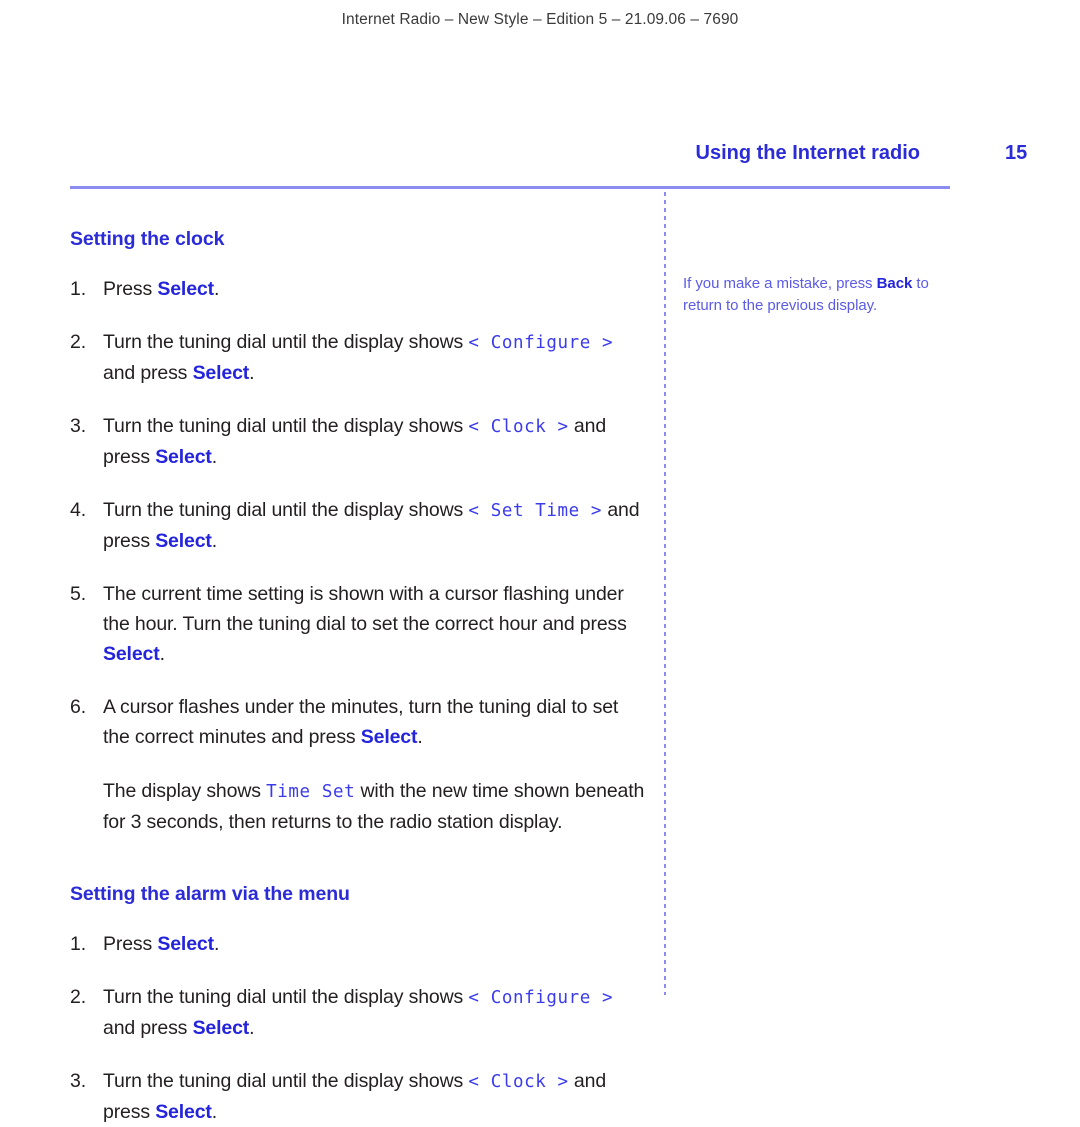 The width and height of the screenshot is (1080, 1127). What do you see at coordinates (535, 511) in the screenshot?
I see `lcd-display-text: < Set Time >` at bounding box center [535, 511].